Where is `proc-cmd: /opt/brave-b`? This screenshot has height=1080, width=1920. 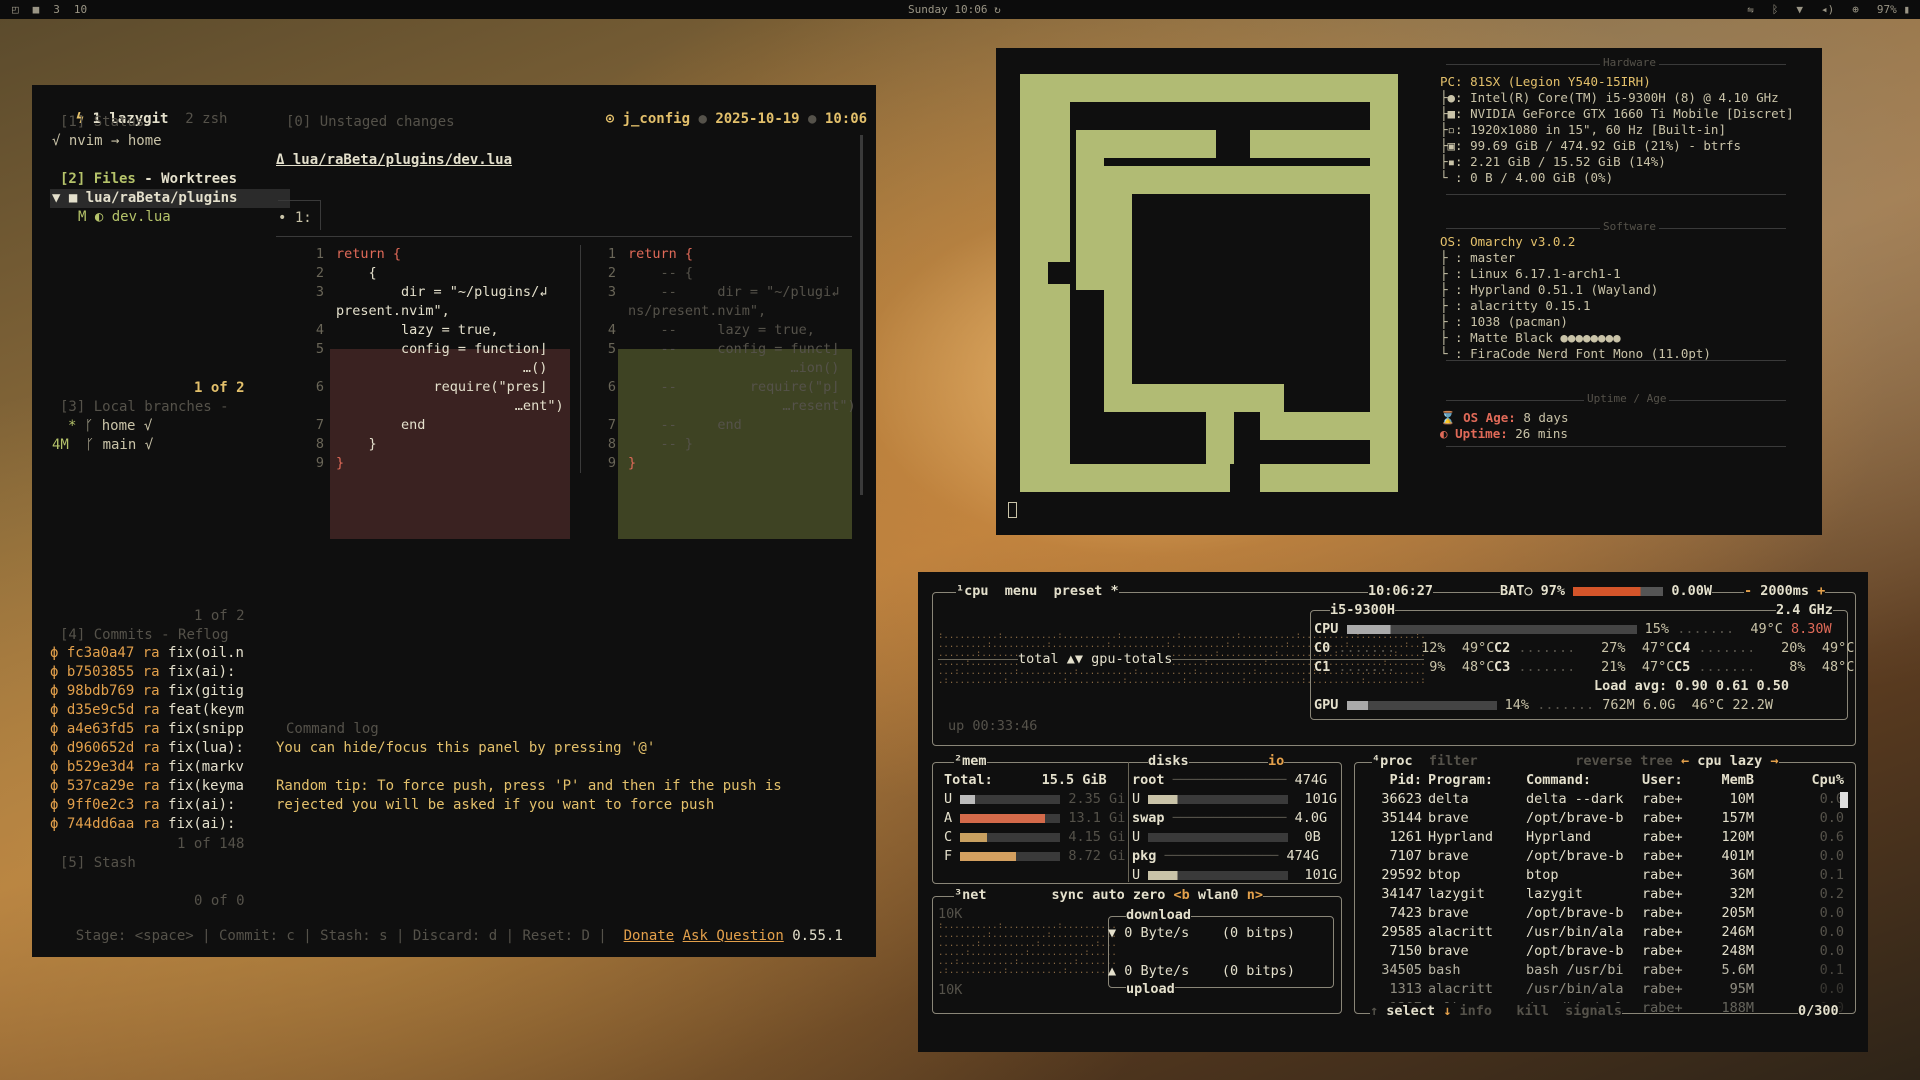 proc-cmd: /opt/brave-b is located at coordinates (1575, 856).